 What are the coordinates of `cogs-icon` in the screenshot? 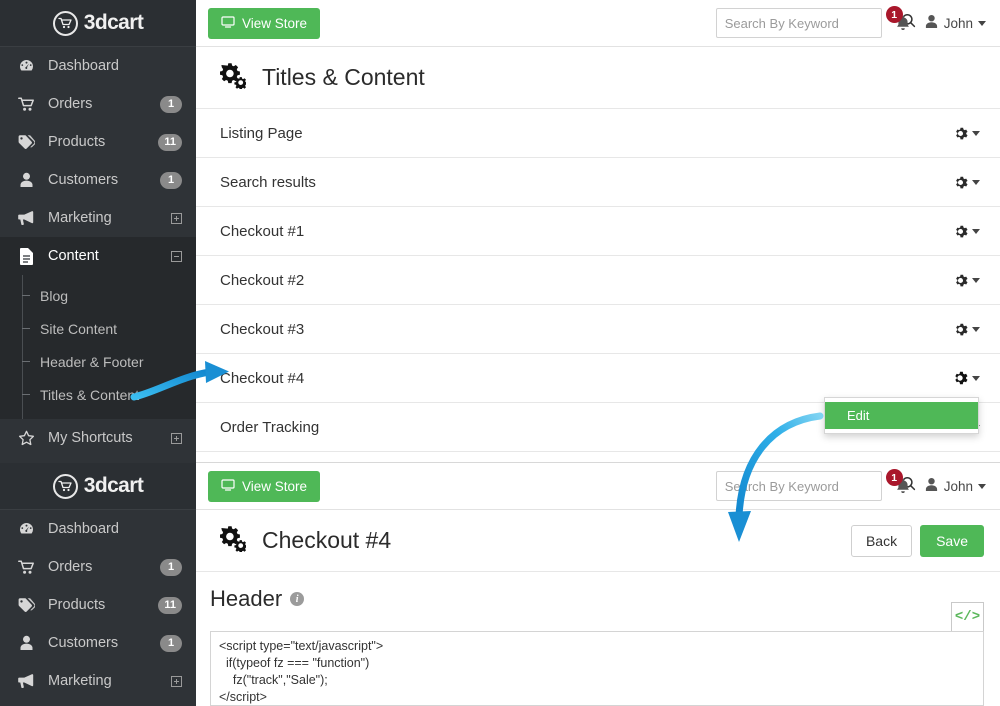 It's located at (232, 540).